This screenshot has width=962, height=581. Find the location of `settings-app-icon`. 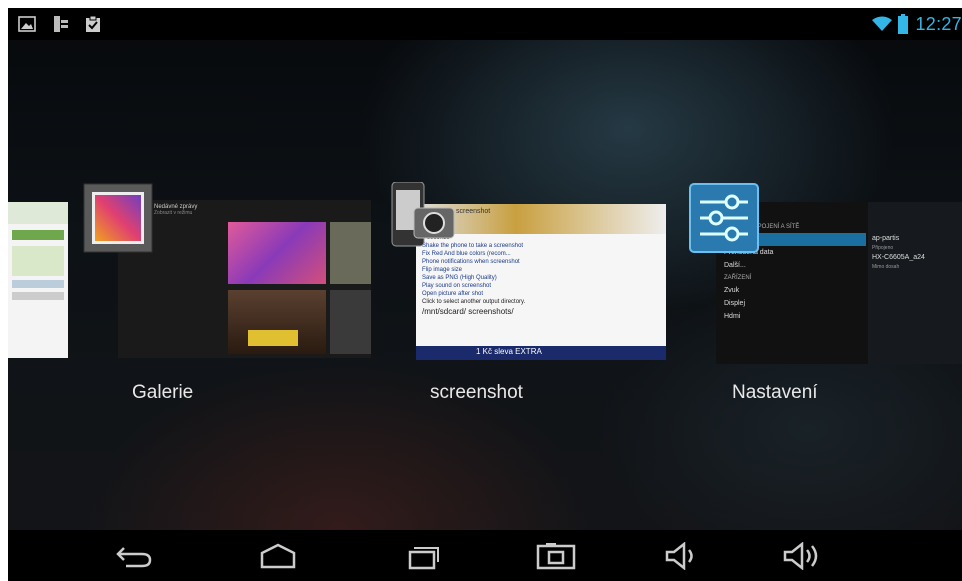

settings-app-icon is located at coordinates (724, 218).